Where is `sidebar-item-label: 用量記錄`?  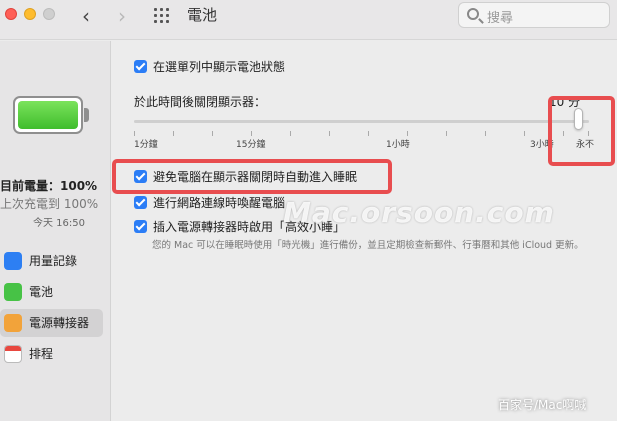 sidebar-item-label: 用量記錄 is located at coordinates (53, 261).